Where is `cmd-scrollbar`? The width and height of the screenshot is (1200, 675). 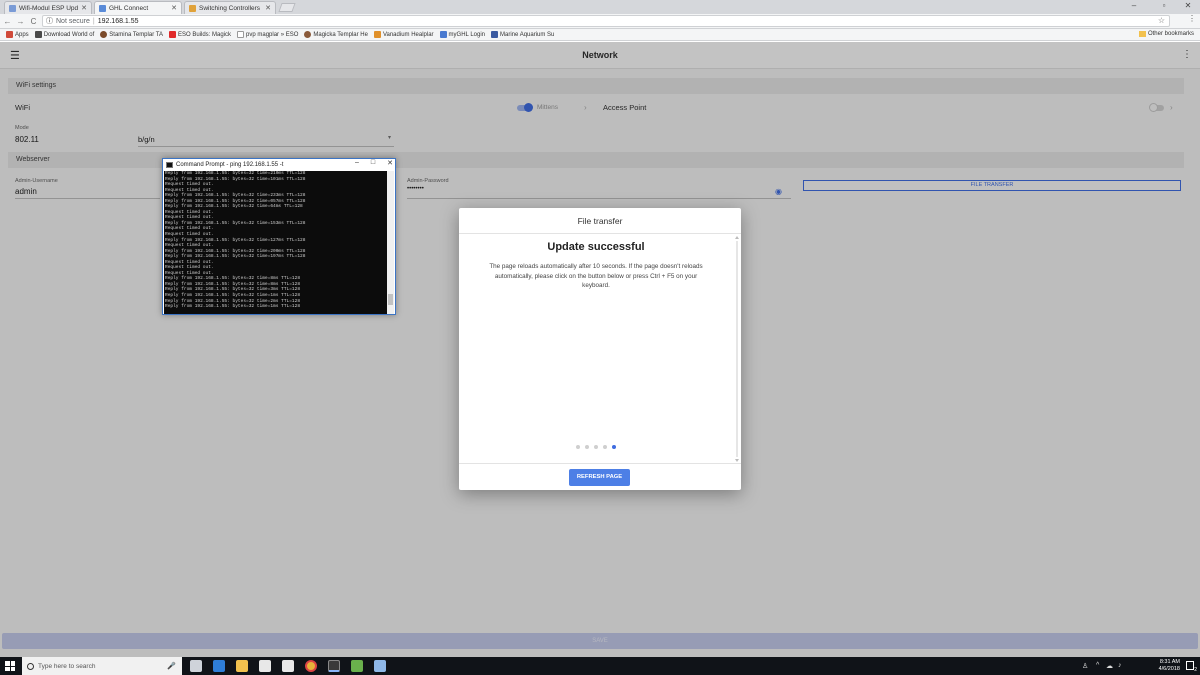
cmd-scrollbar is located at coordinates (390, 242).